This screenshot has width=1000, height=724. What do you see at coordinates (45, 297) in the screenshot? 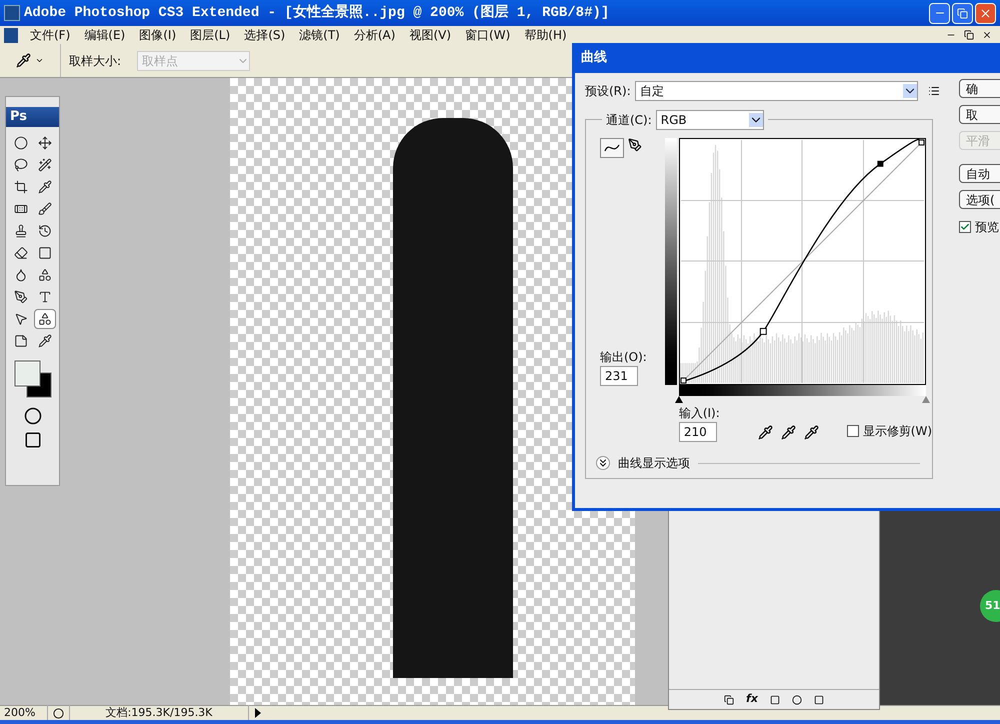
I see `type-icon` at bounding box center [45, 297].